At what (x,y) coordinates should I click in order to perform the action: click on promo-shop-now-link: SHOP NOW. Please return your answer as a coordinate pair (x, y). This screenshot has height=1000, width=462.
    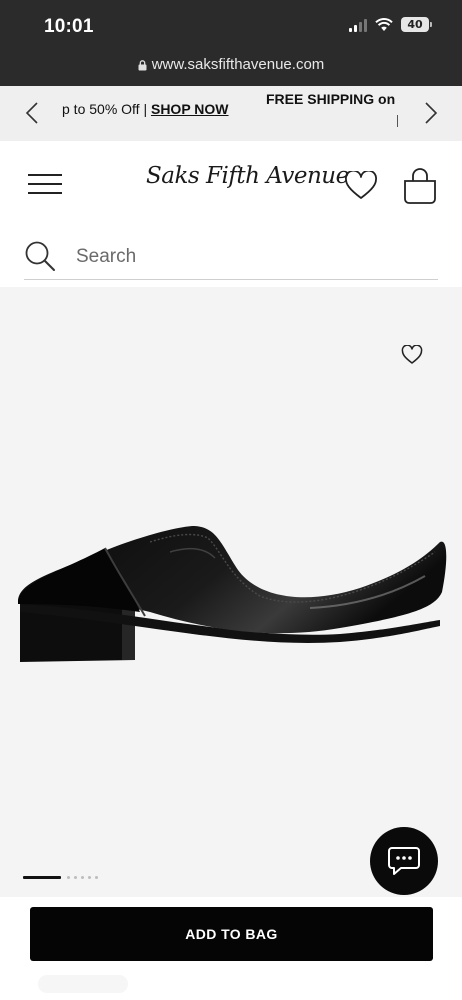
    Looking at the image, I should click on (190, 109).